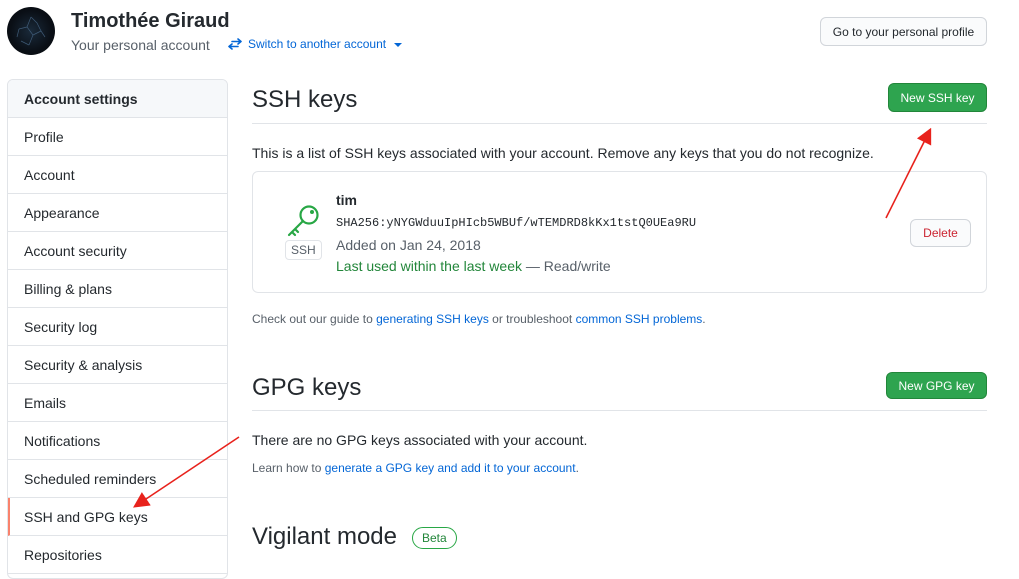 The height and width of the screenshot is (579, 1019). What do you see at coordinates (408, 245) in the screenshot?
I see `key-added-date: Added on Jan 24, 2018` at bounding box center [408, 245].